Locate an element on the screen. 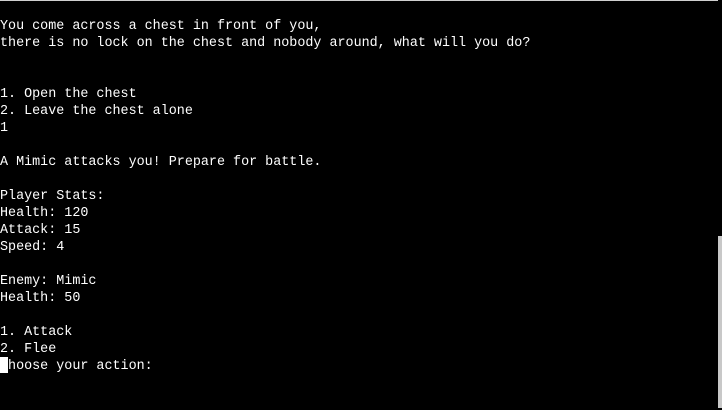  scrollbar-thumb is located at coordinates (720, 322).